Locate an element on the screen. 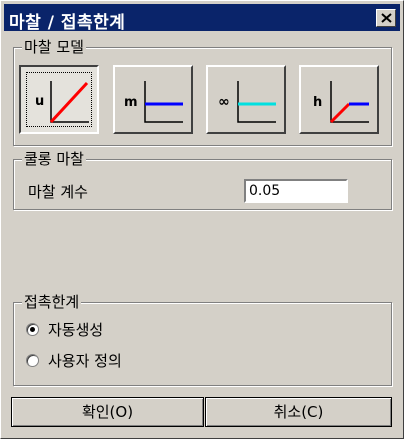  close-button is located at coordinates (386, 18).